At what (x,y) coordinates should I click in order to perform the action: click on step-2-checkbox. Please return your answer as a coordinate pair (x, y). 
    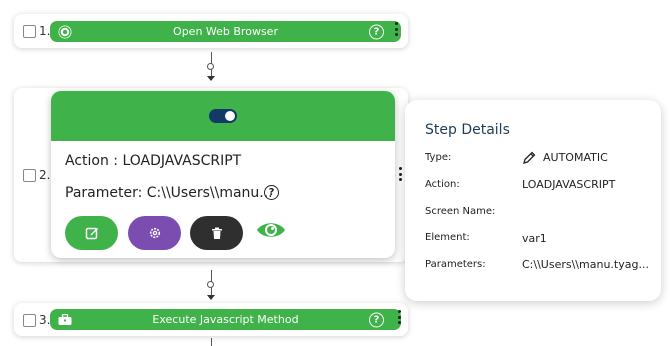
    Looking at the image, I should click on (29, 175).